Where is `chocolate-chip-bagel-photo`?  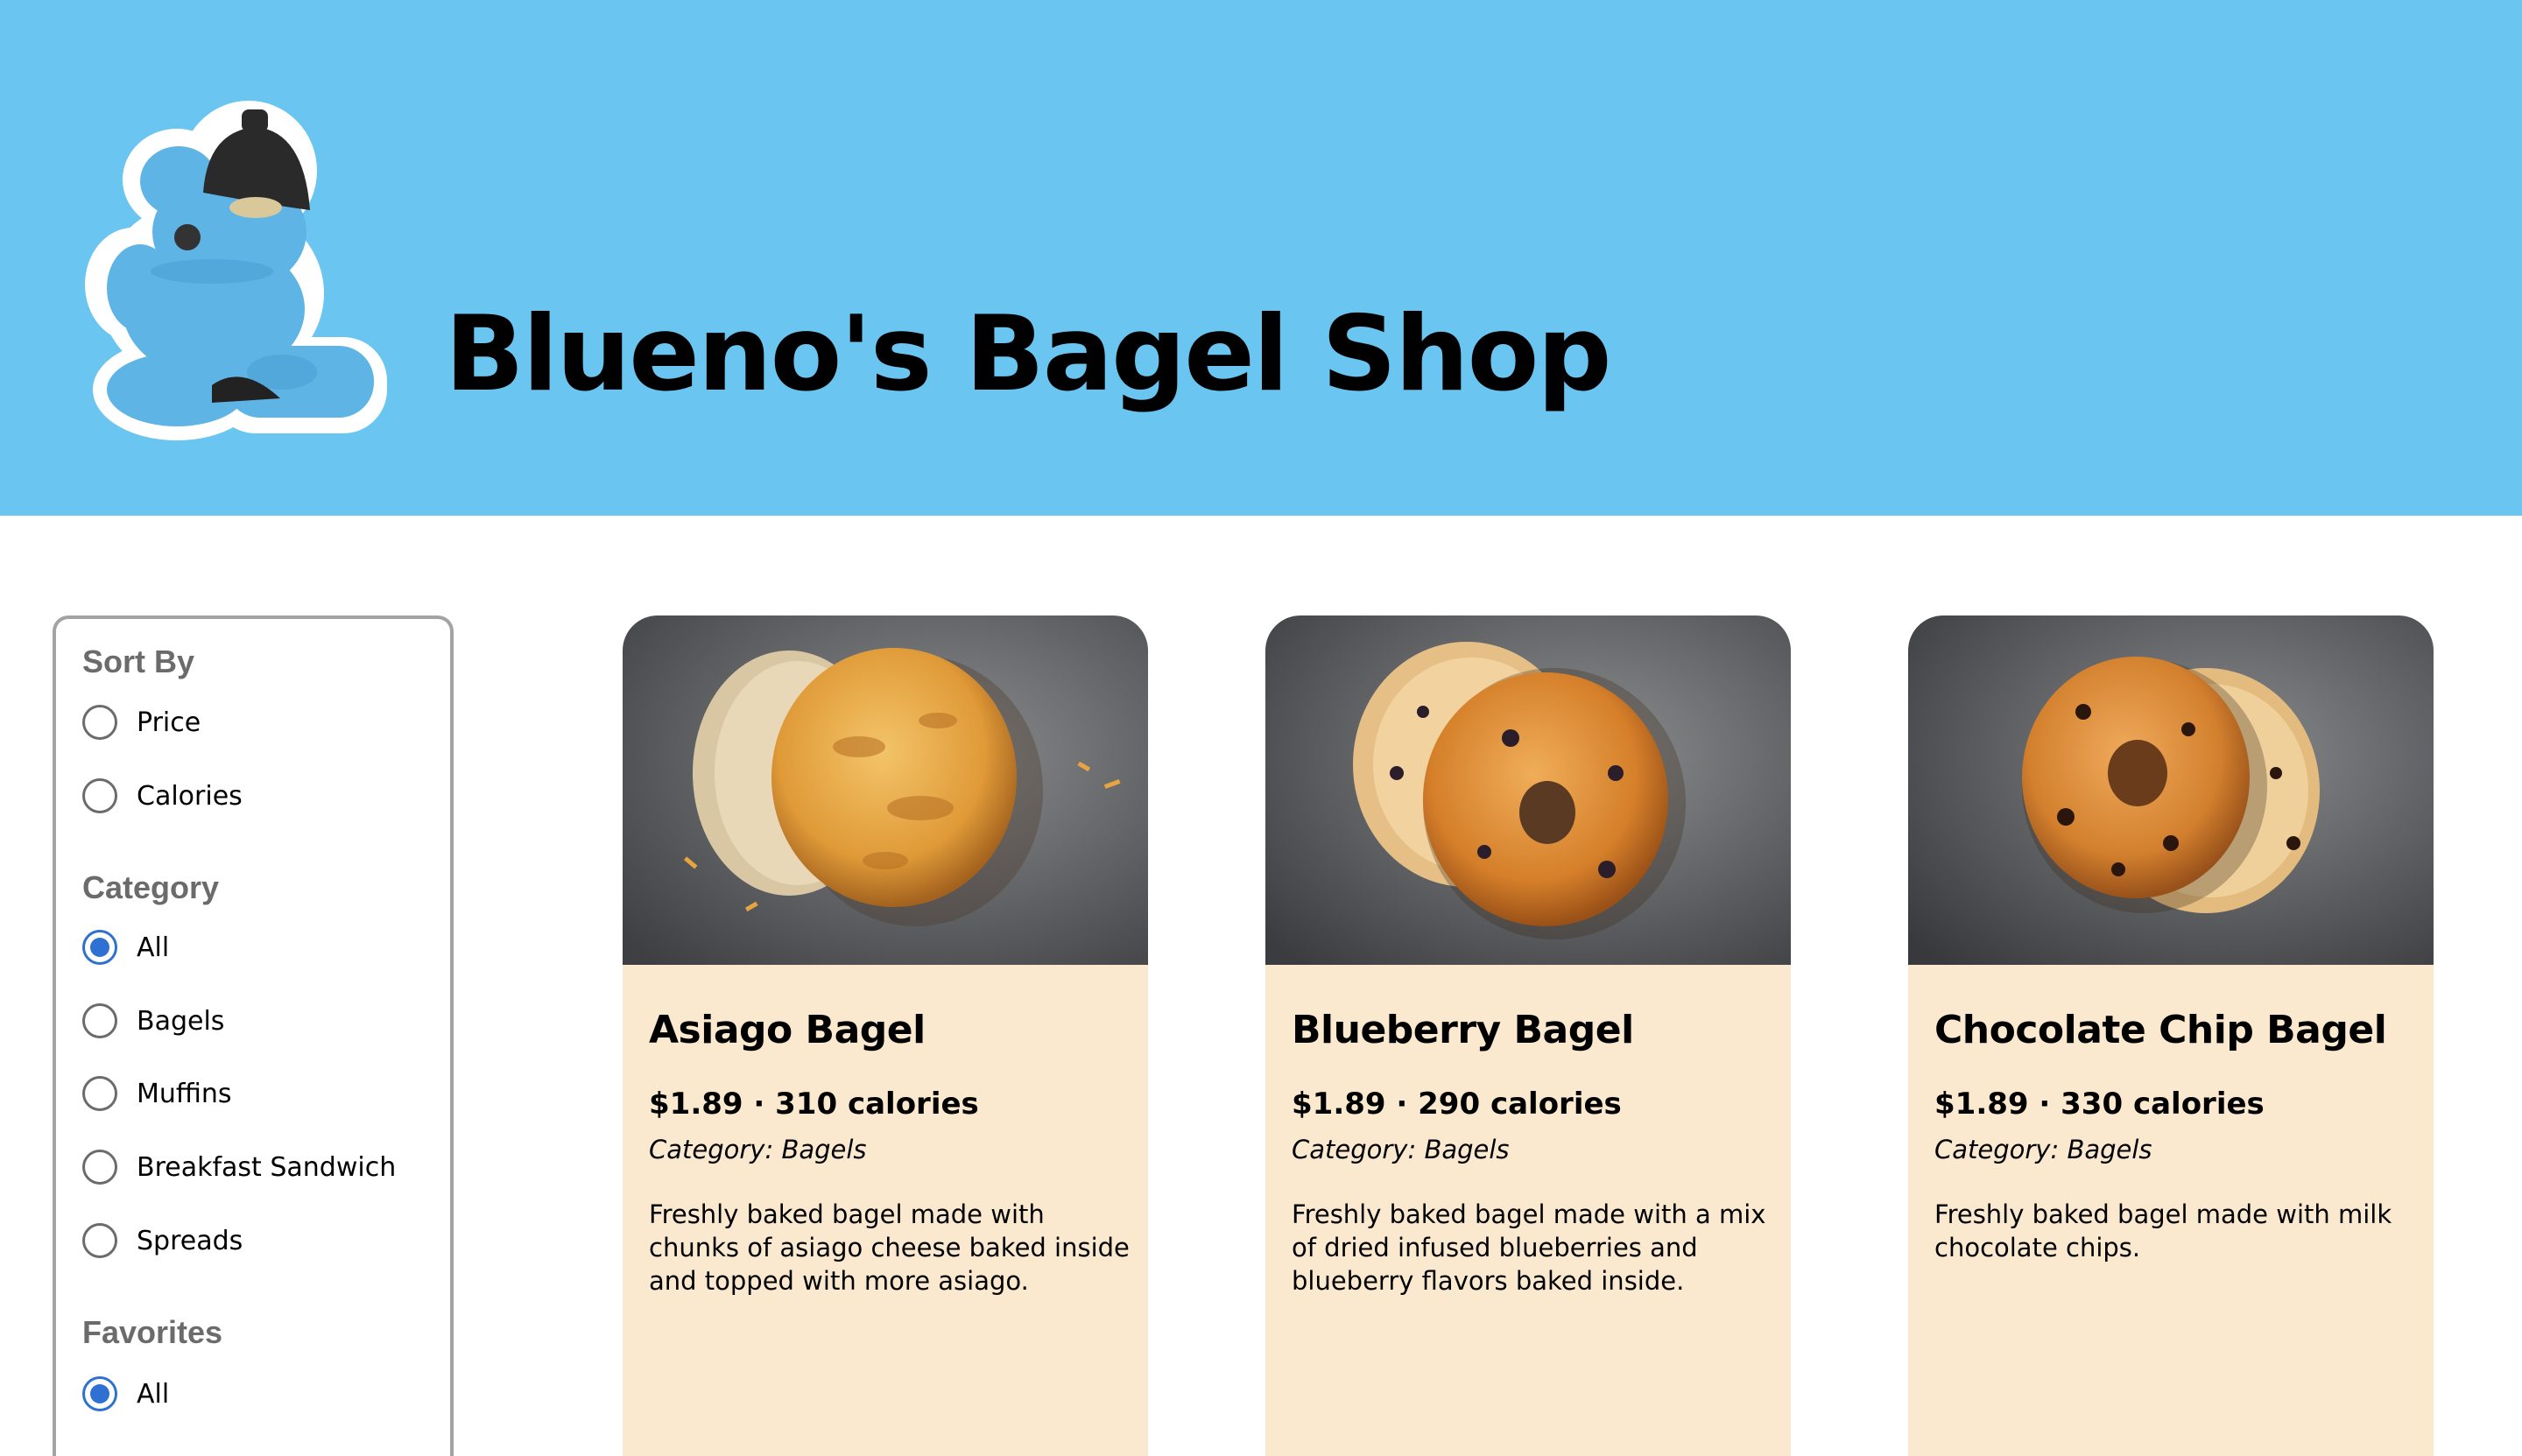 chocolate-chip-bagel-photo is located at coordinates (2171, 790).